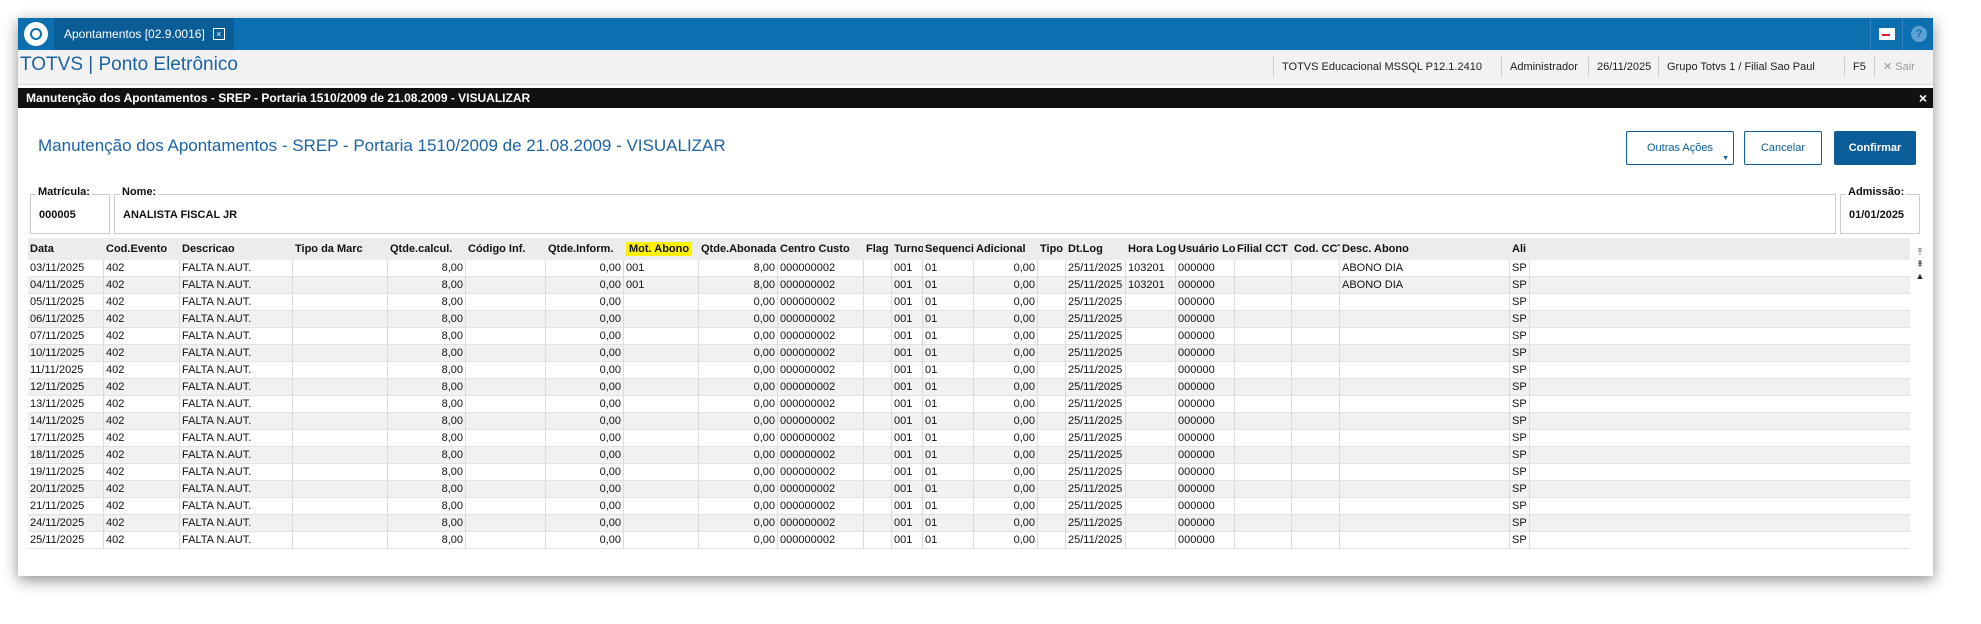 The image size is (1981, 624). I want to click on scroll-page-up-icon: ⇞, so click(1920, 264).